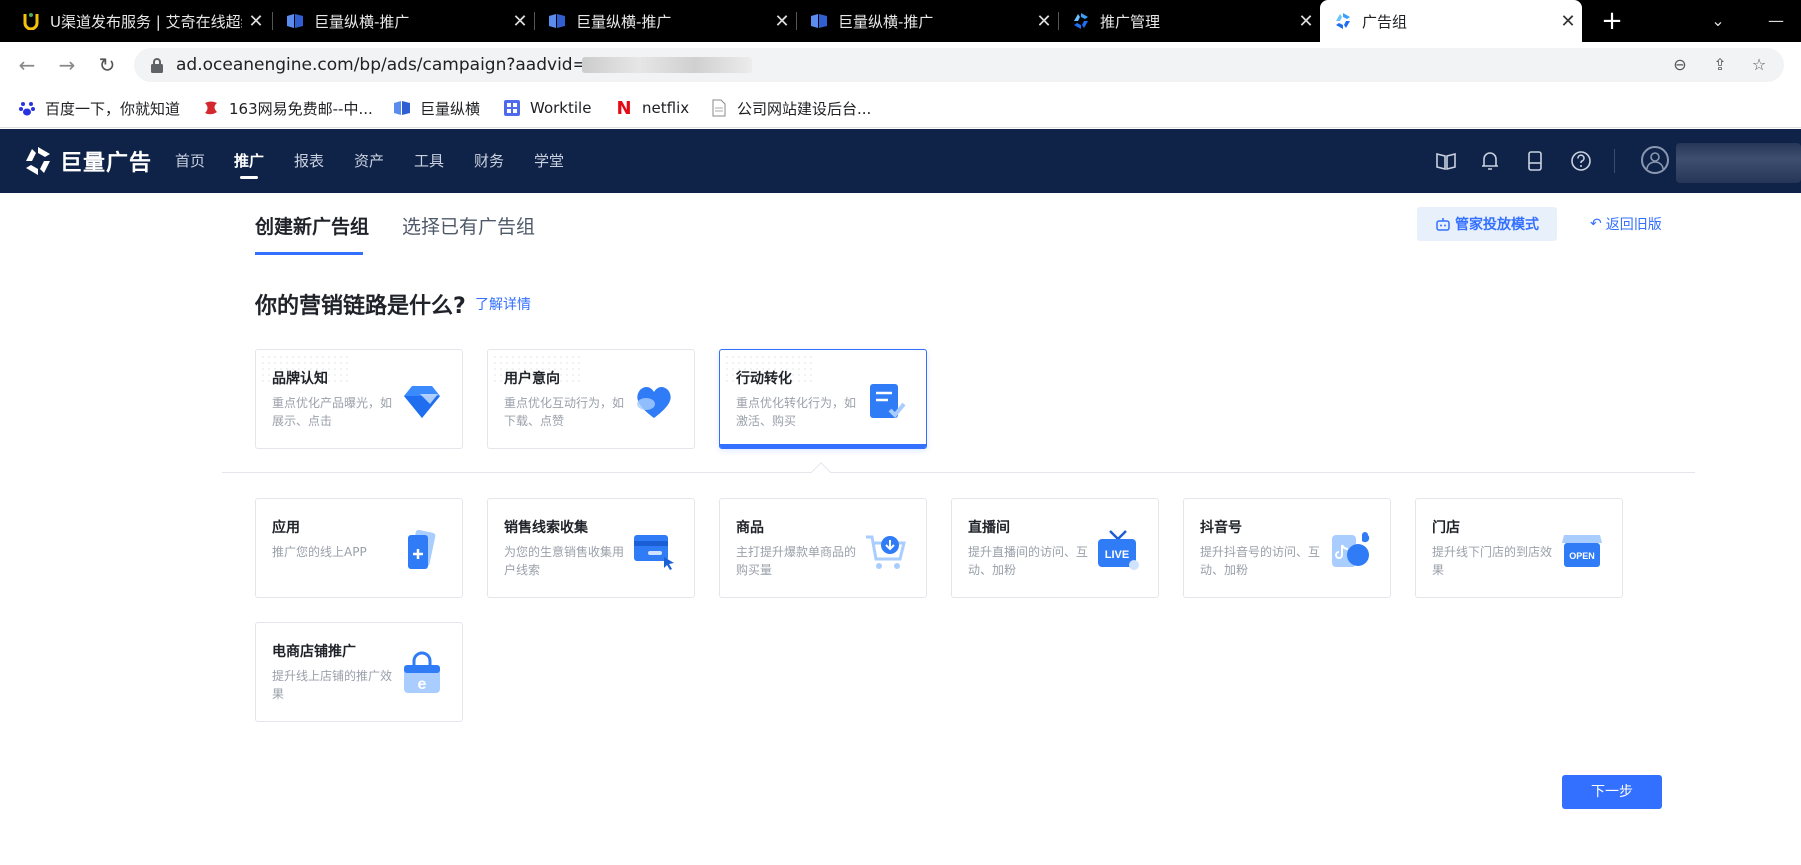 The width and height of the screenshot is (1801, 865). Describe the element at coordinates (489, 161) in the screenshot. I see `nav-finance: 财务` at that location.